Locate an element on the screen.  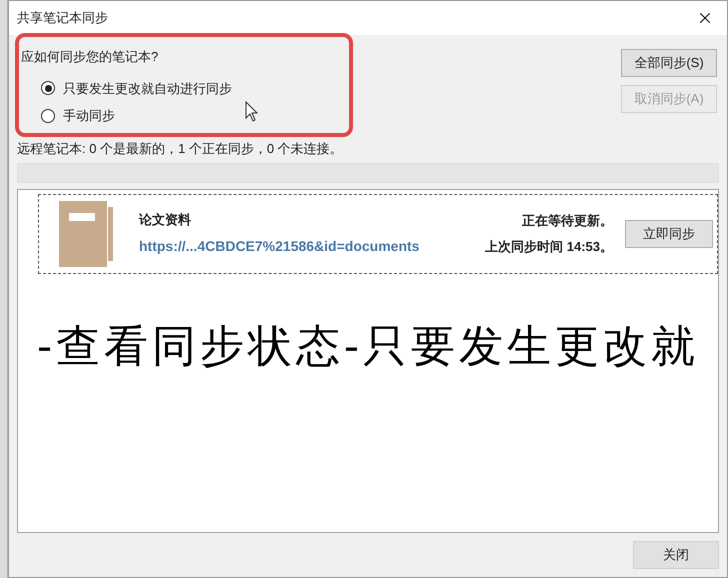
notebook-name: 论文资料 is located at coordinates (165, 220).